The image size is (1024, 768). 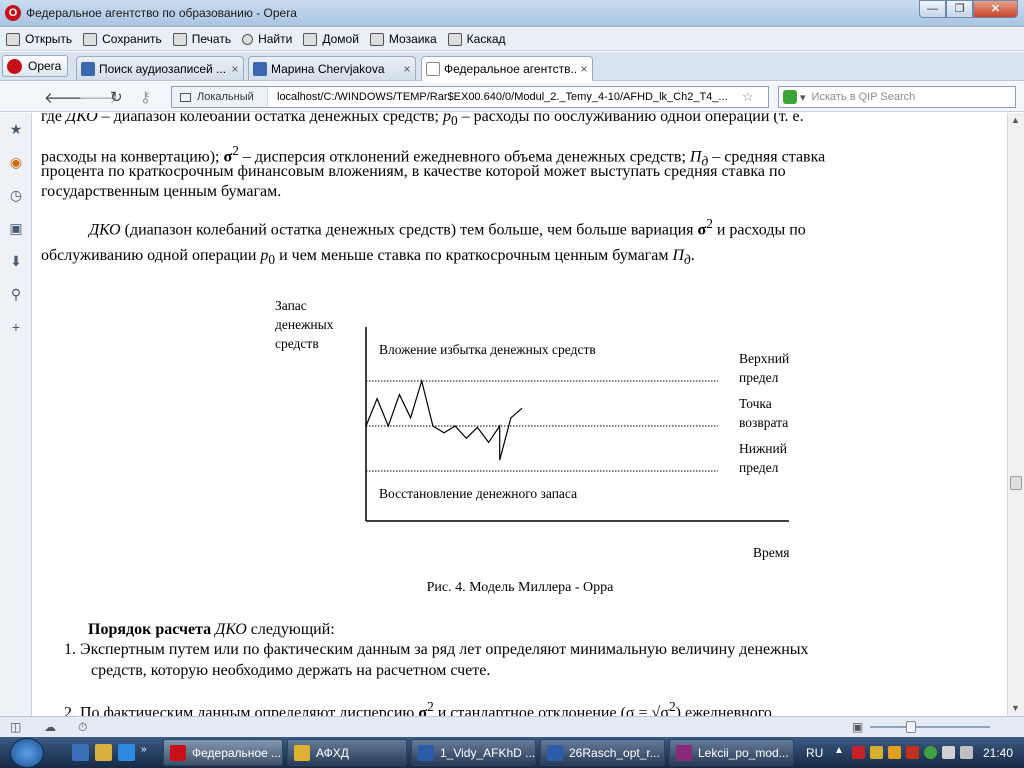 I want to click on tray-adobe-icon, so click(x=858, y=752).